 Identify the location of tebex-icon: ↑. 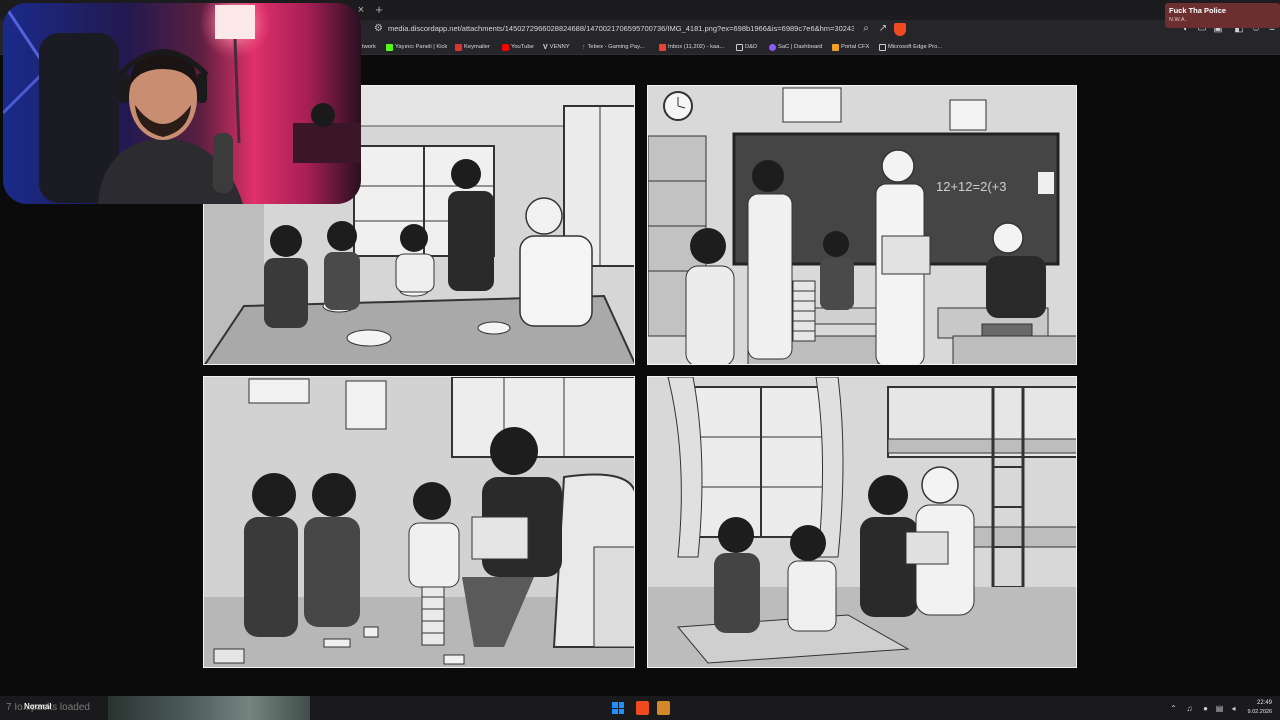
(584, 47).